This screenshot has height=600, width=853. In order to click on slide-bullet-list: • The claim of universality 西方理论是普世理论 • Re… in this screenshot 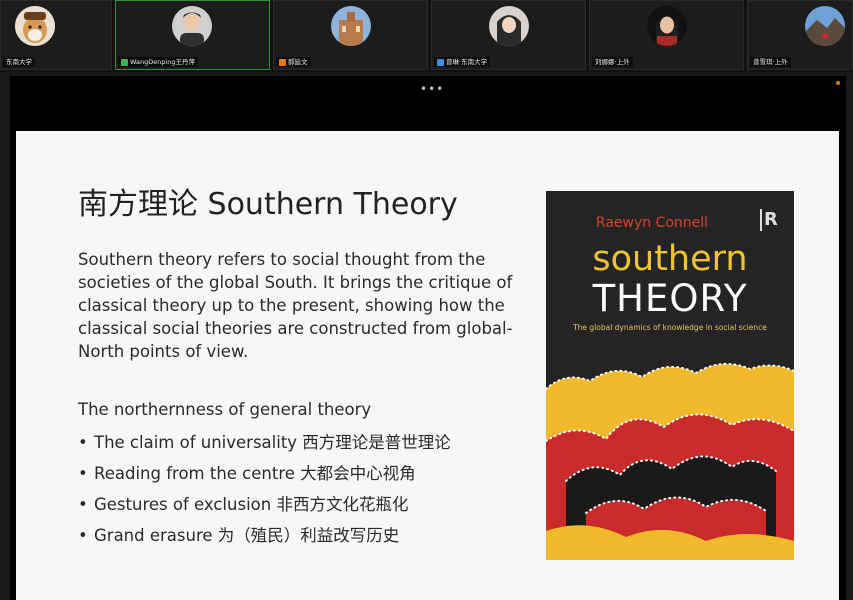, I will do `click(264, 489)`.